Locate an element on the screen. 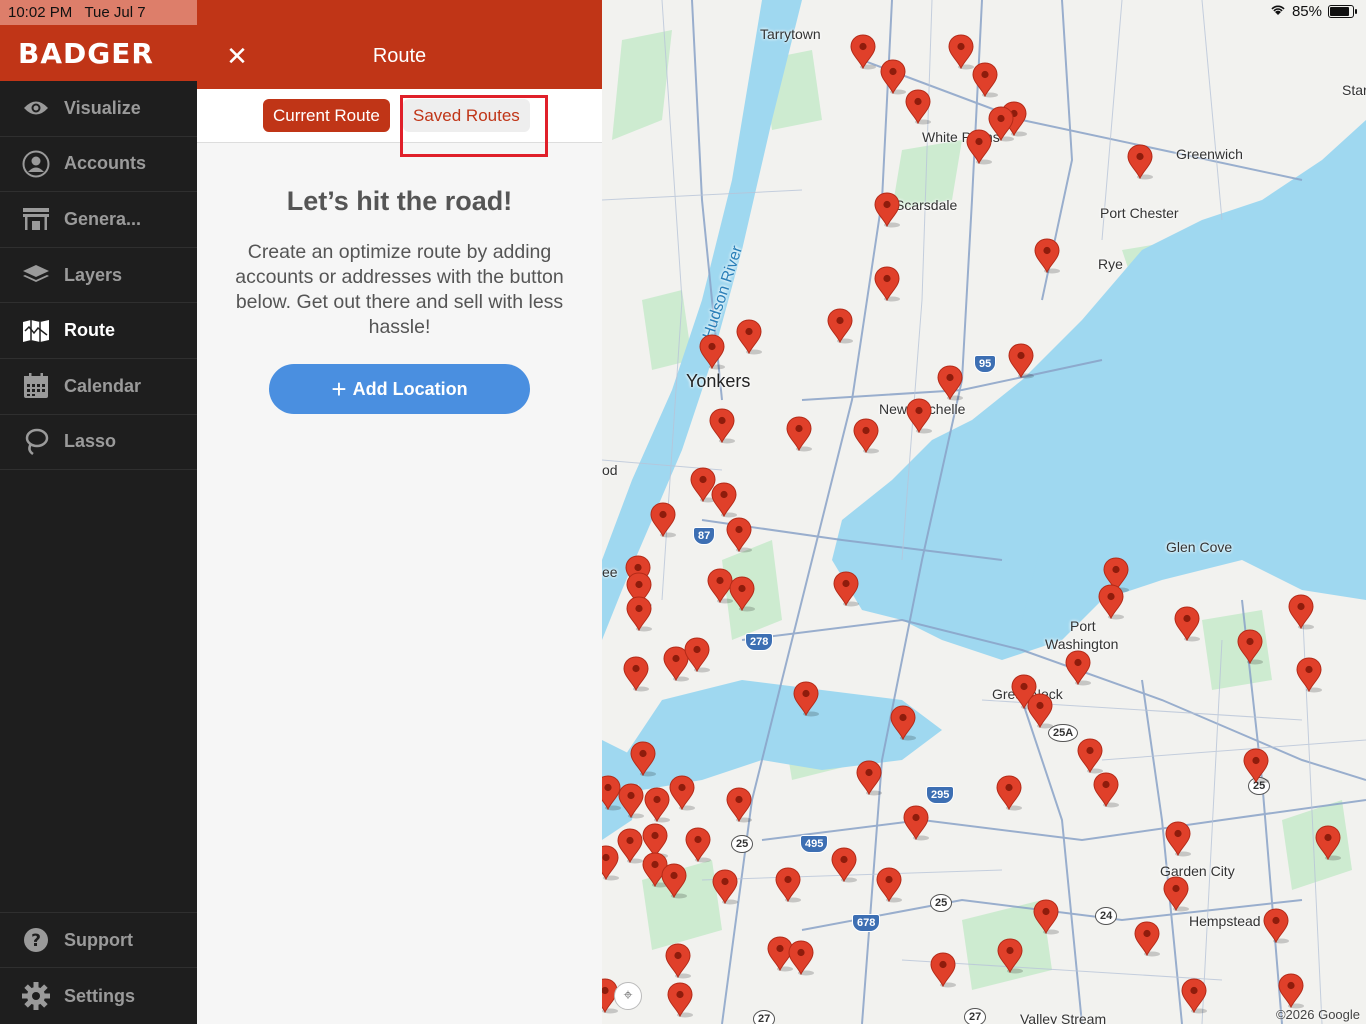 Image resolution: width=1366 pixels, height=1024 pixels. sidebar-item-lasso: Lasso is located at coordinates (98, 443).